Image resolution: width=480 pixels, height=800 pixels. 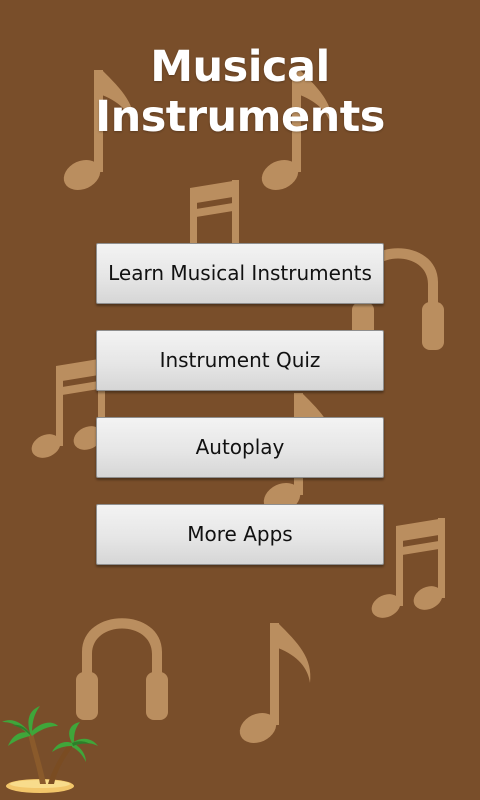 What do you see at coordinates (50, 750) in the screenshot?
I see `palm-tree-icon` at bounding box center [50, 750].